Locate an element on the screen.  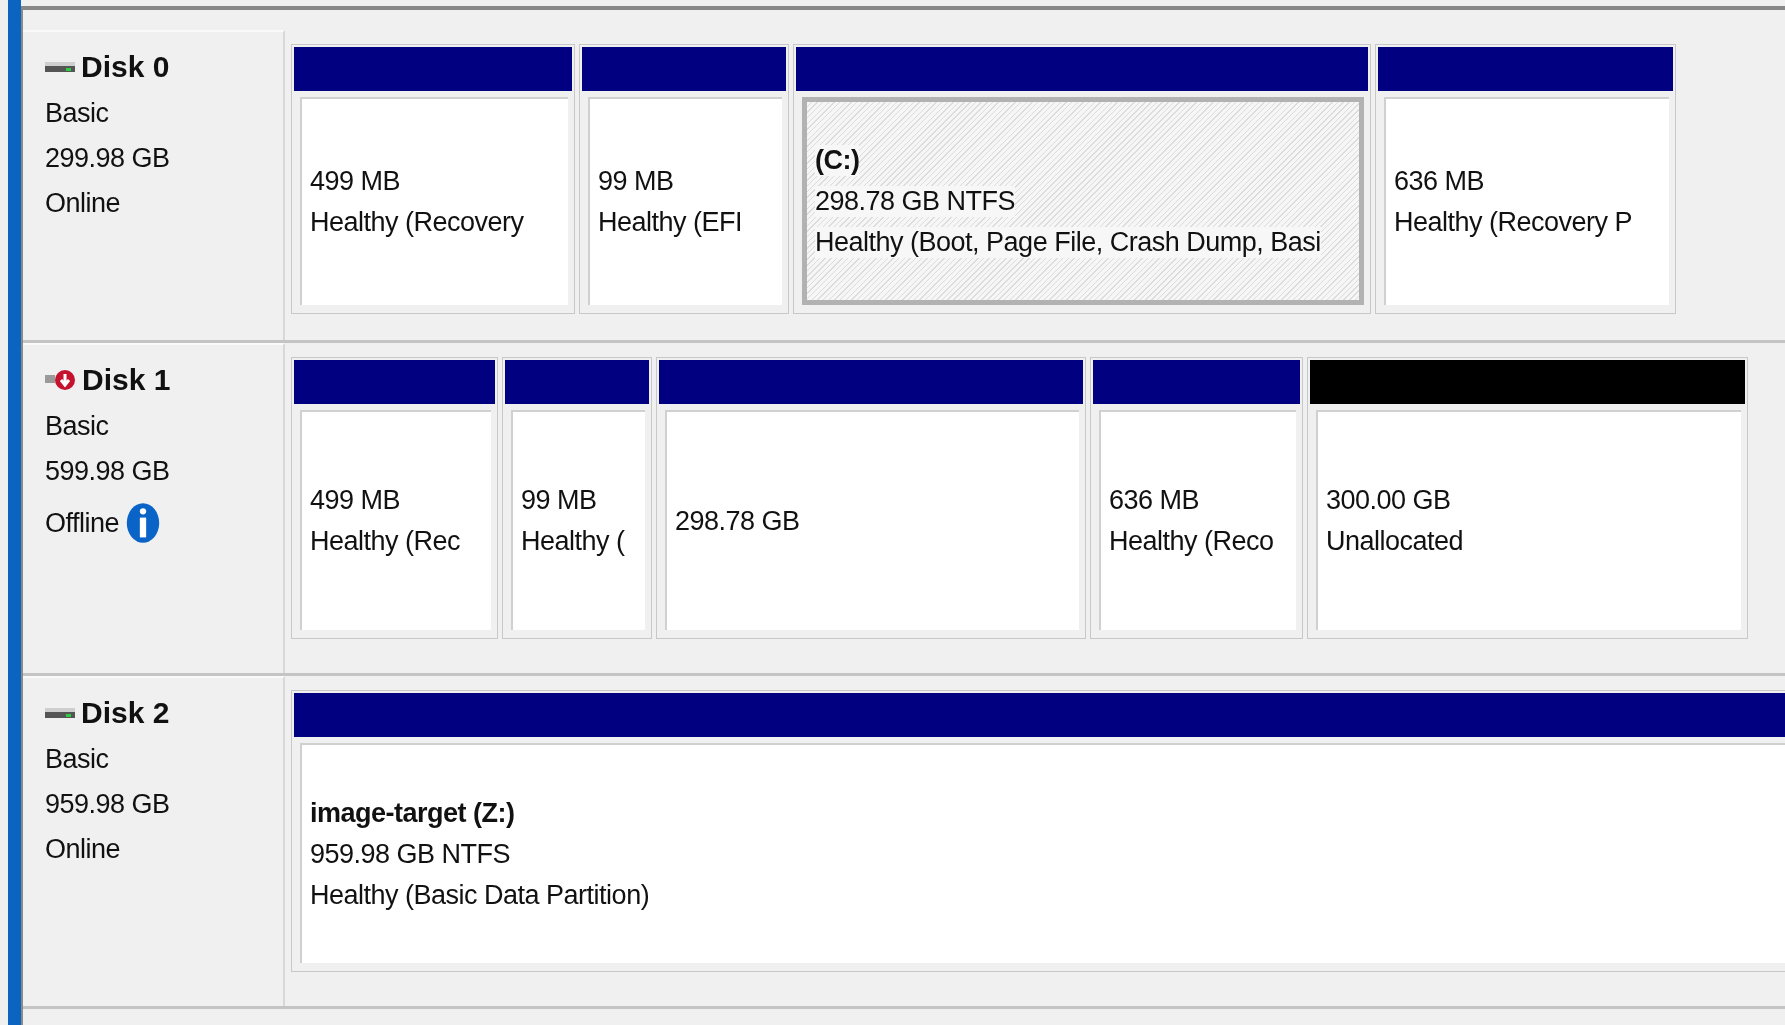
disk-info-panel: Disk 0 Basic 299.98 GB Online is located at coordinates (154, 185).